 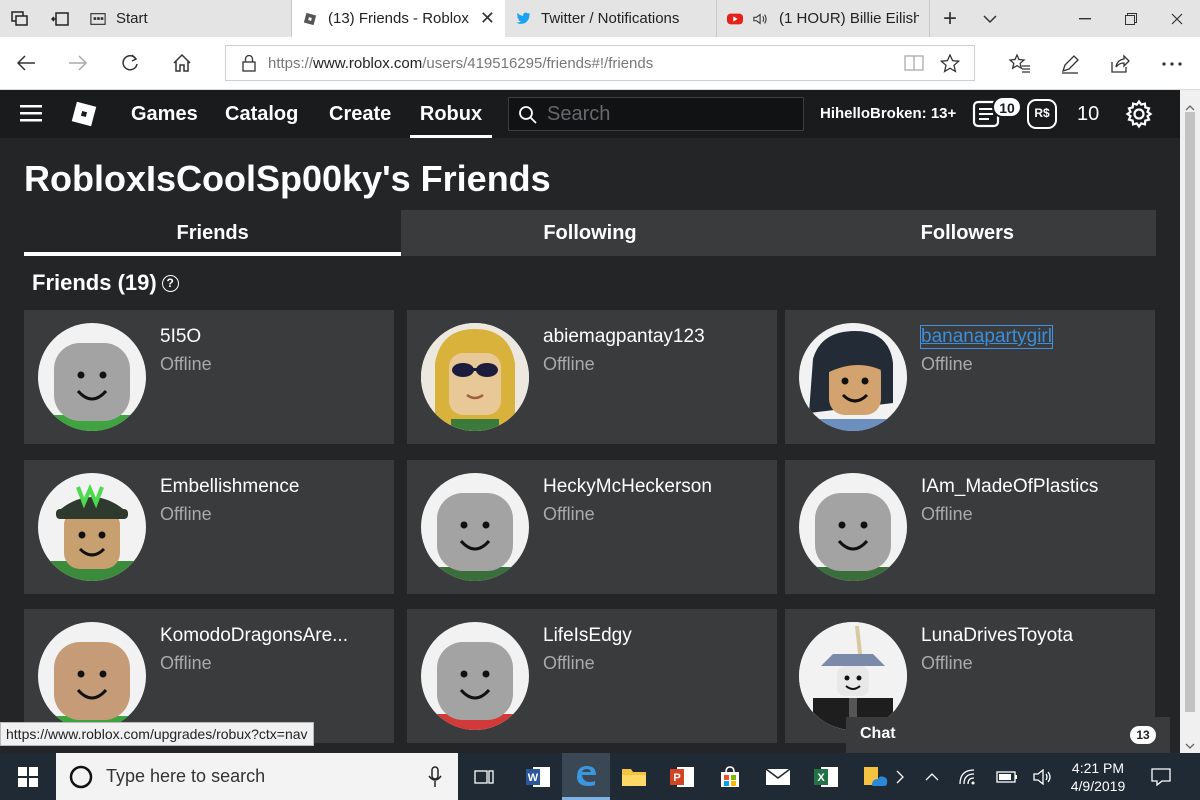 I want to click on cortana-circle-icon, so click(x=81, y=777).